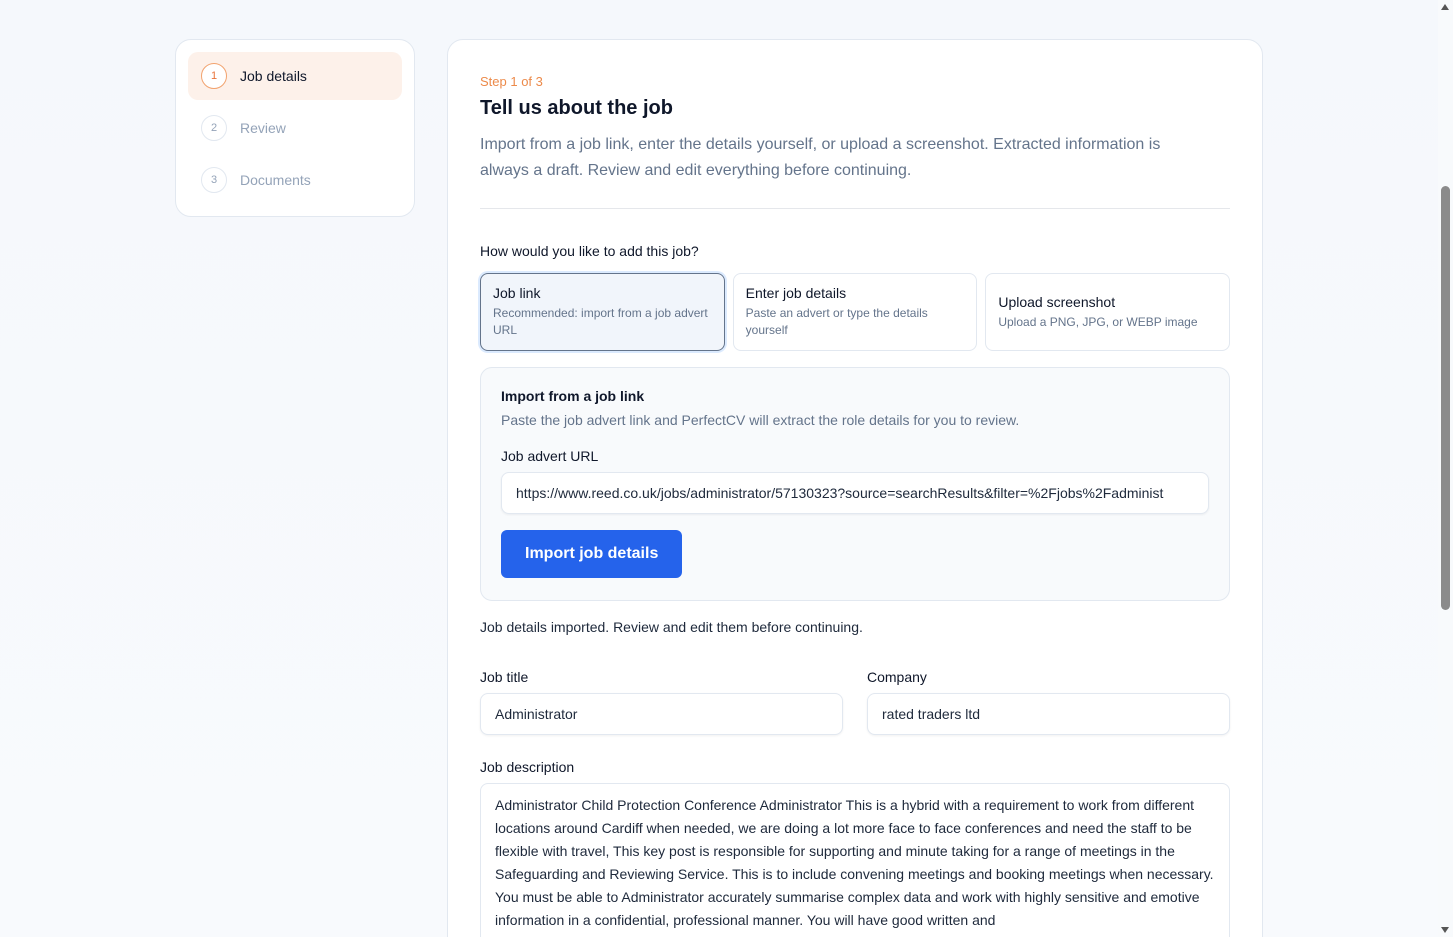 The width and height of the screenshot is (1453, 937). Describe the element at coordinates (855, 702) in the screenshot. I see `title-company-row: Job title Company` at that location.